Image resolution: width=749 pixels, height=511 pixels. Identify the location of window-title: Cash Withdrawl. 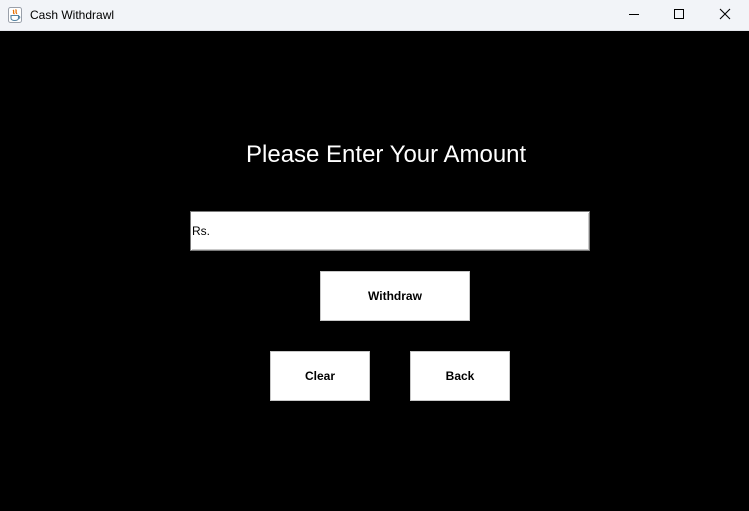
(72, 15).